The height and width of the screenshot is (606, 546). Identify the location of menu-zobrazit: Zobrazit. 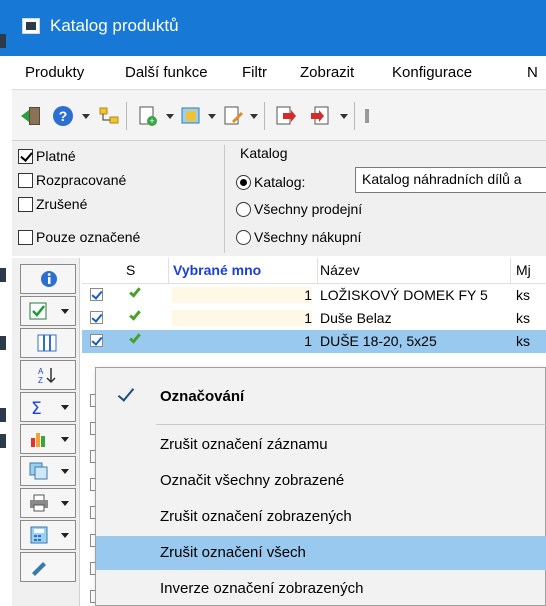
(327, 72).